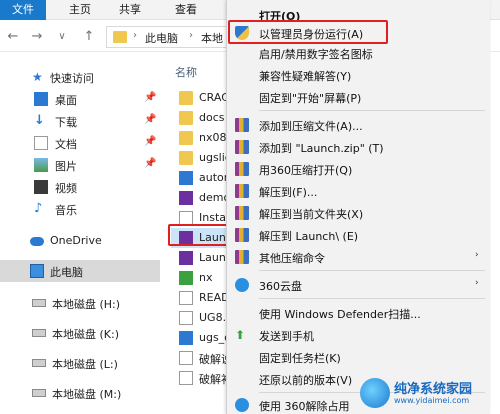 This screenshot has width=500, height=414. I want to click on watermark: 纯净系统家园 www.yidaimei.com, so click(430, 394).